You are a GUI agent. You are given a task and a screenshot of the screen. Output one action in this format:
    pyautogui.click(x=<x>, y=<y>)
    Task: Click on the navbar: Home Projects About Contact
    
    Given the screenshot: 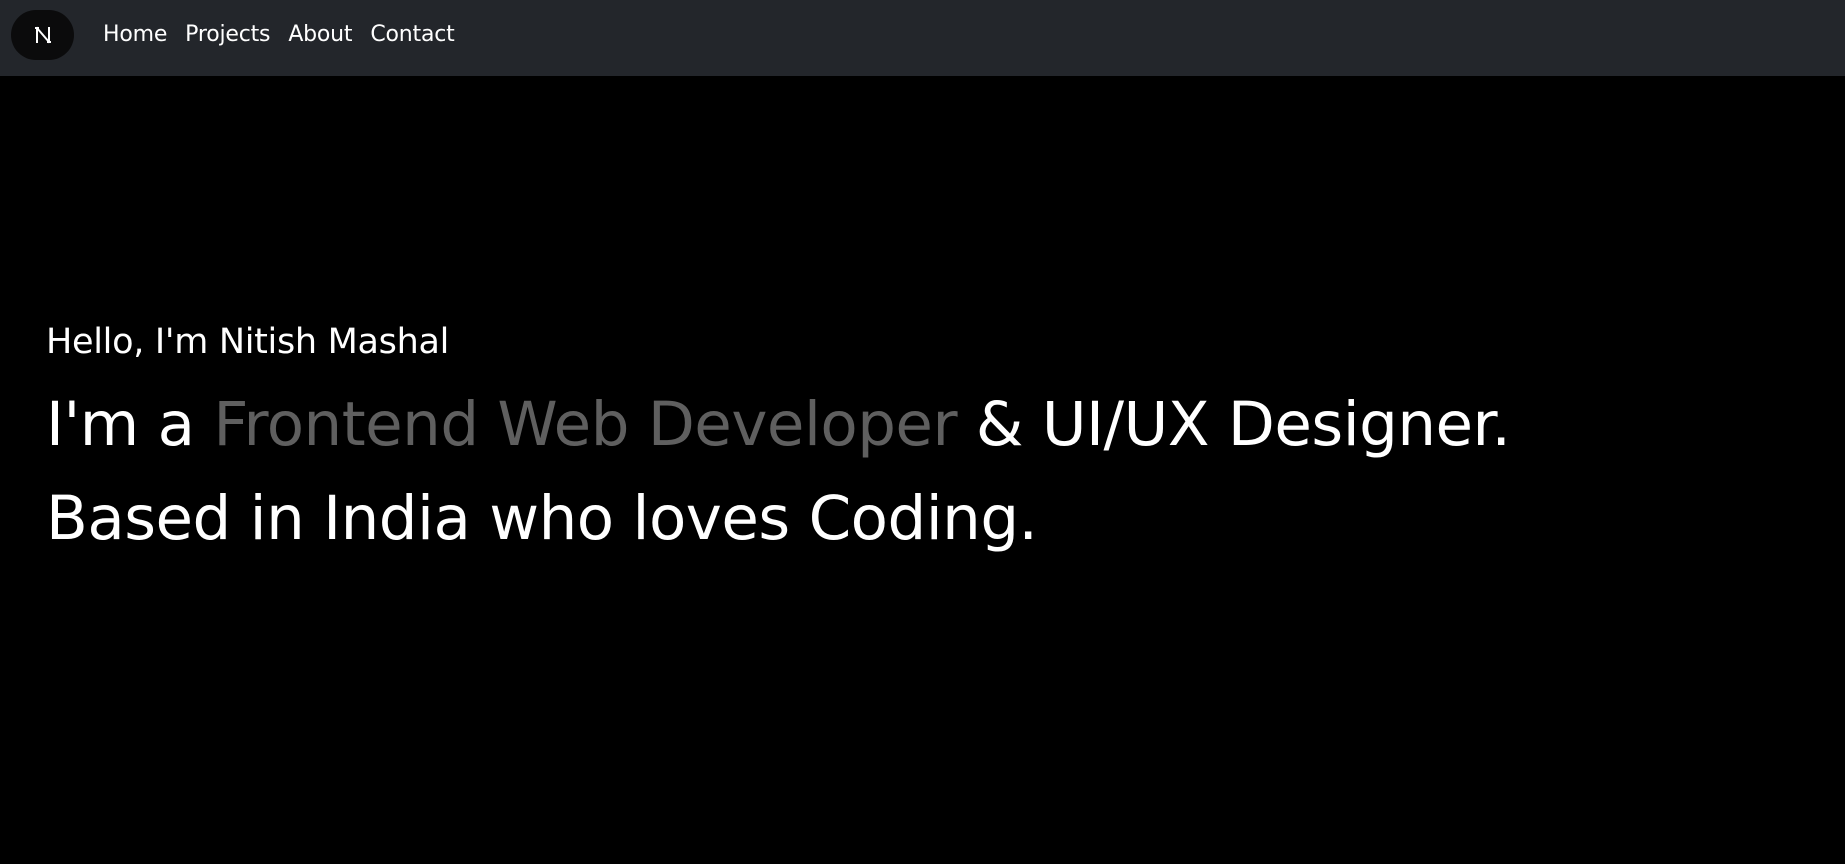 What is the action you would take?
    pyautogui.click(x=922, y=38)
    